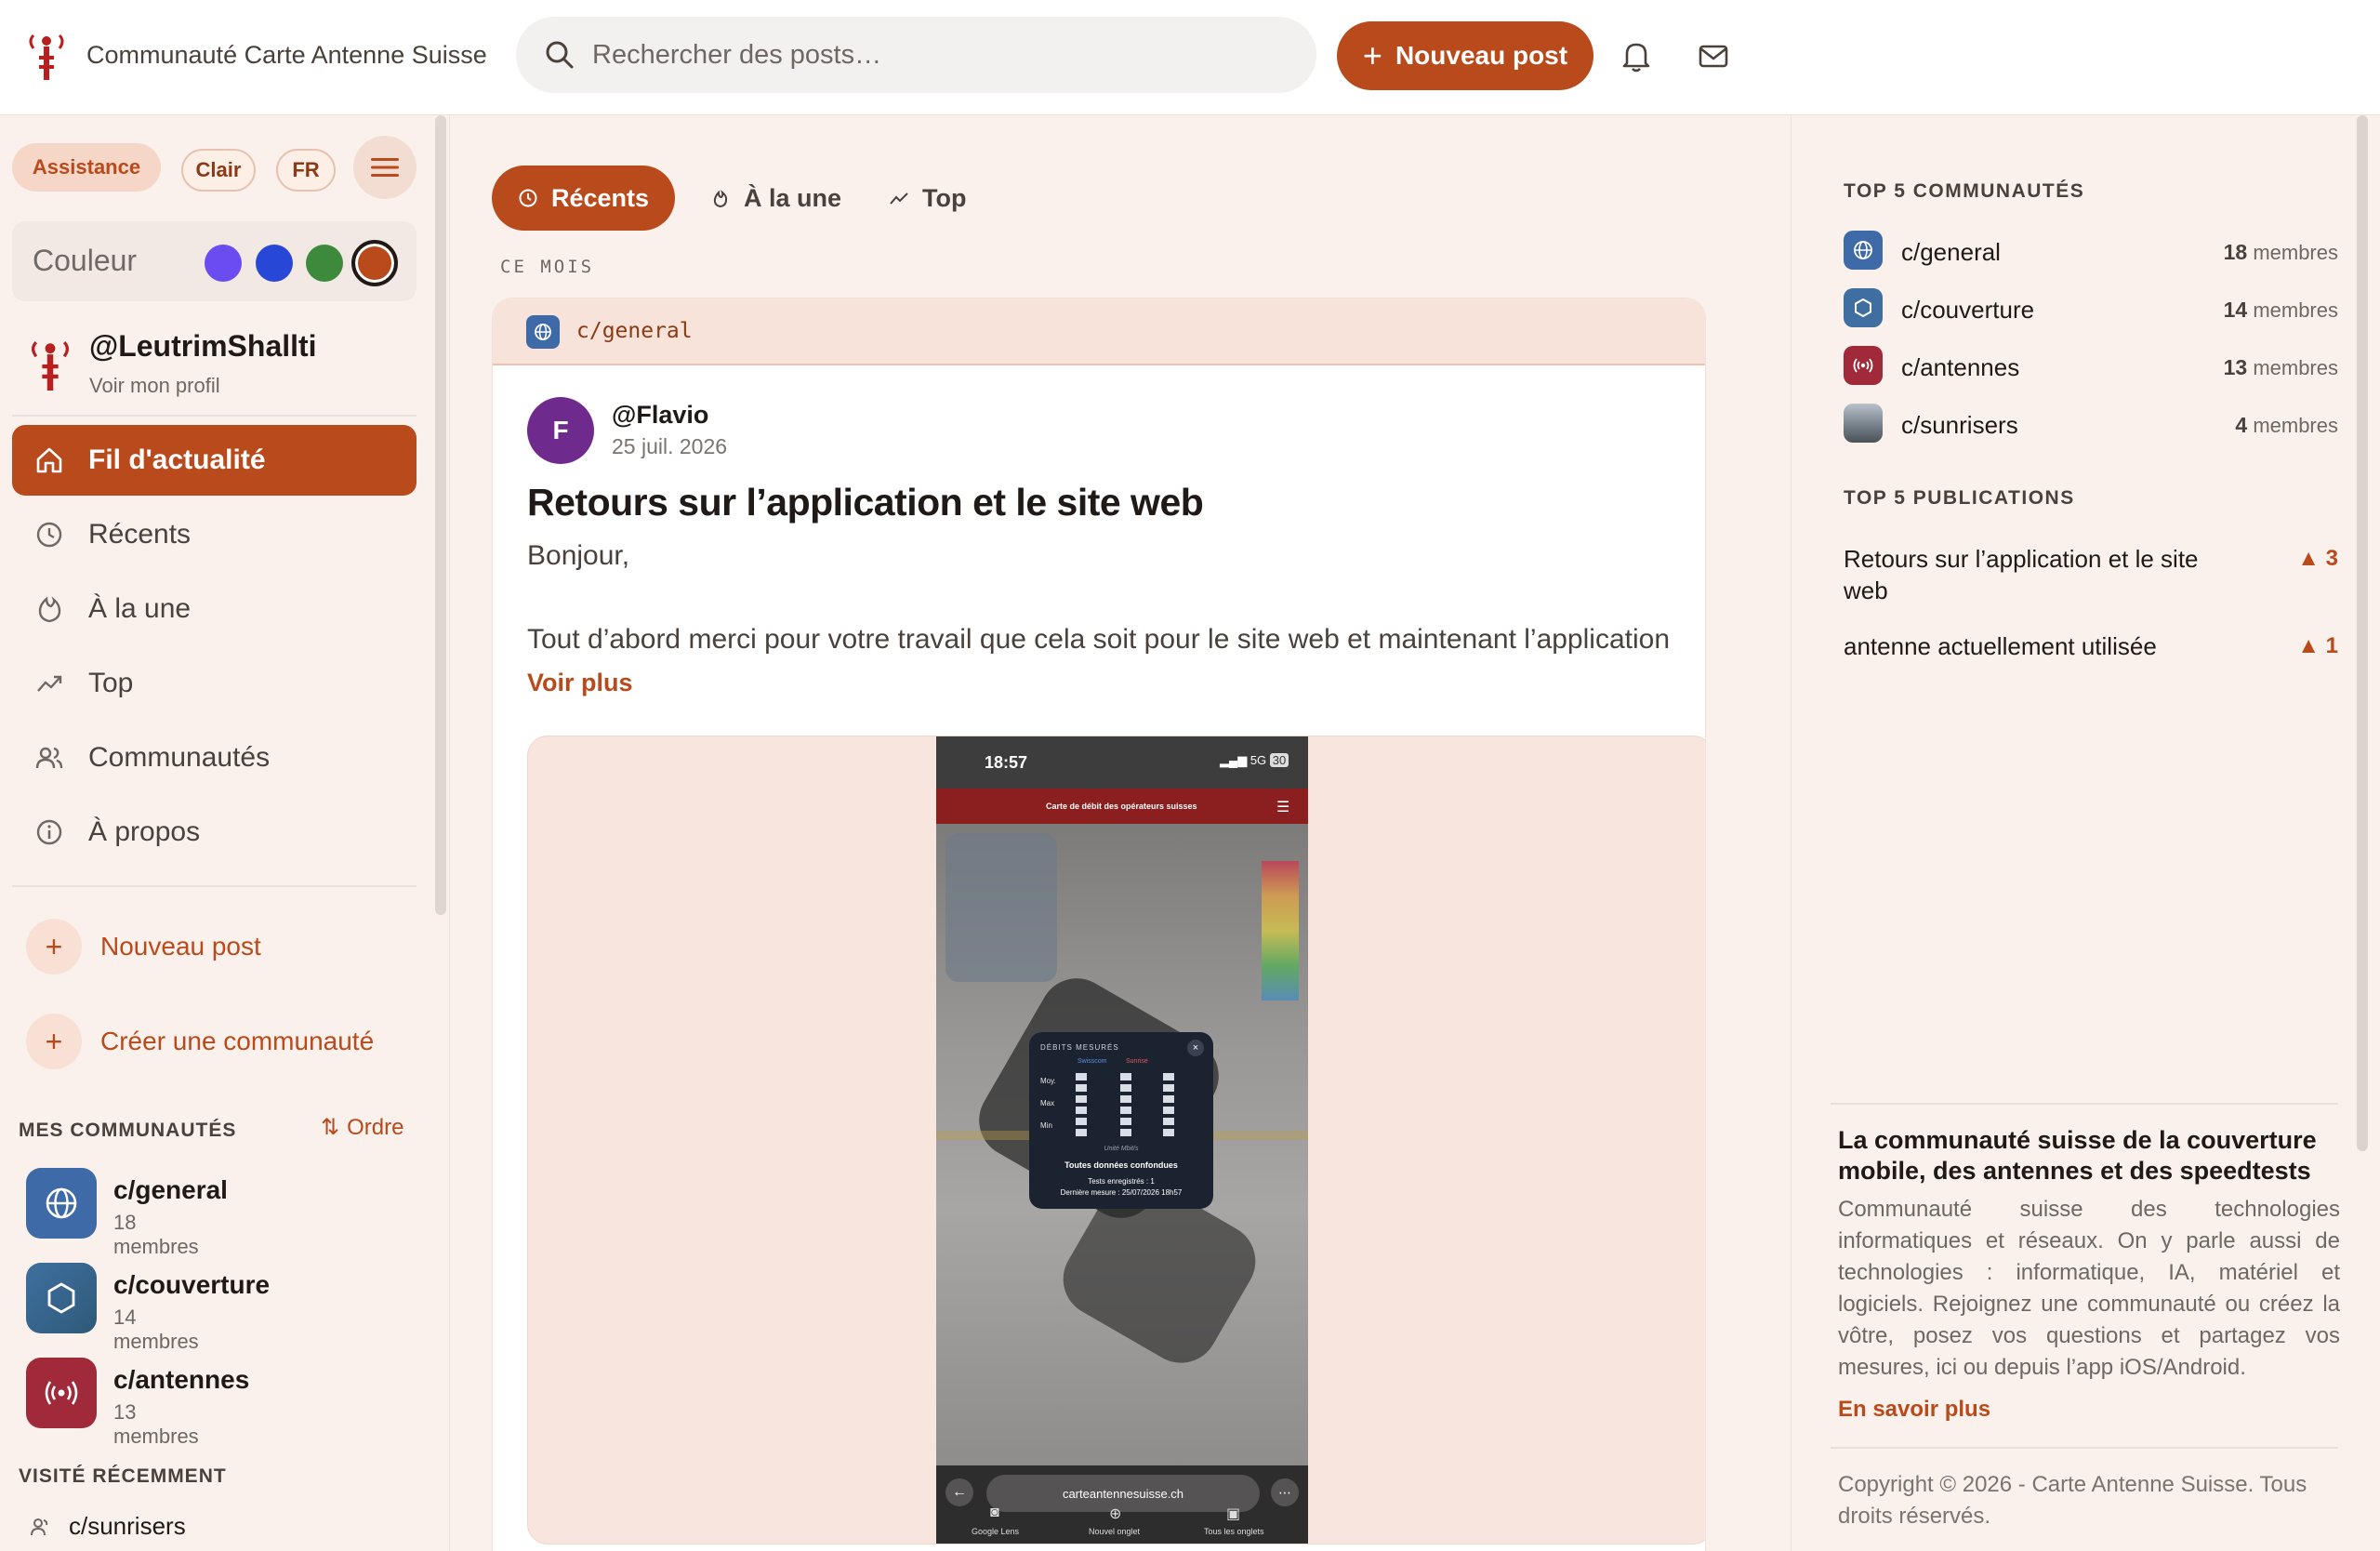 The image size is (2380, 1551). I want to click on color-picker: Couleur, so click(214, 261).